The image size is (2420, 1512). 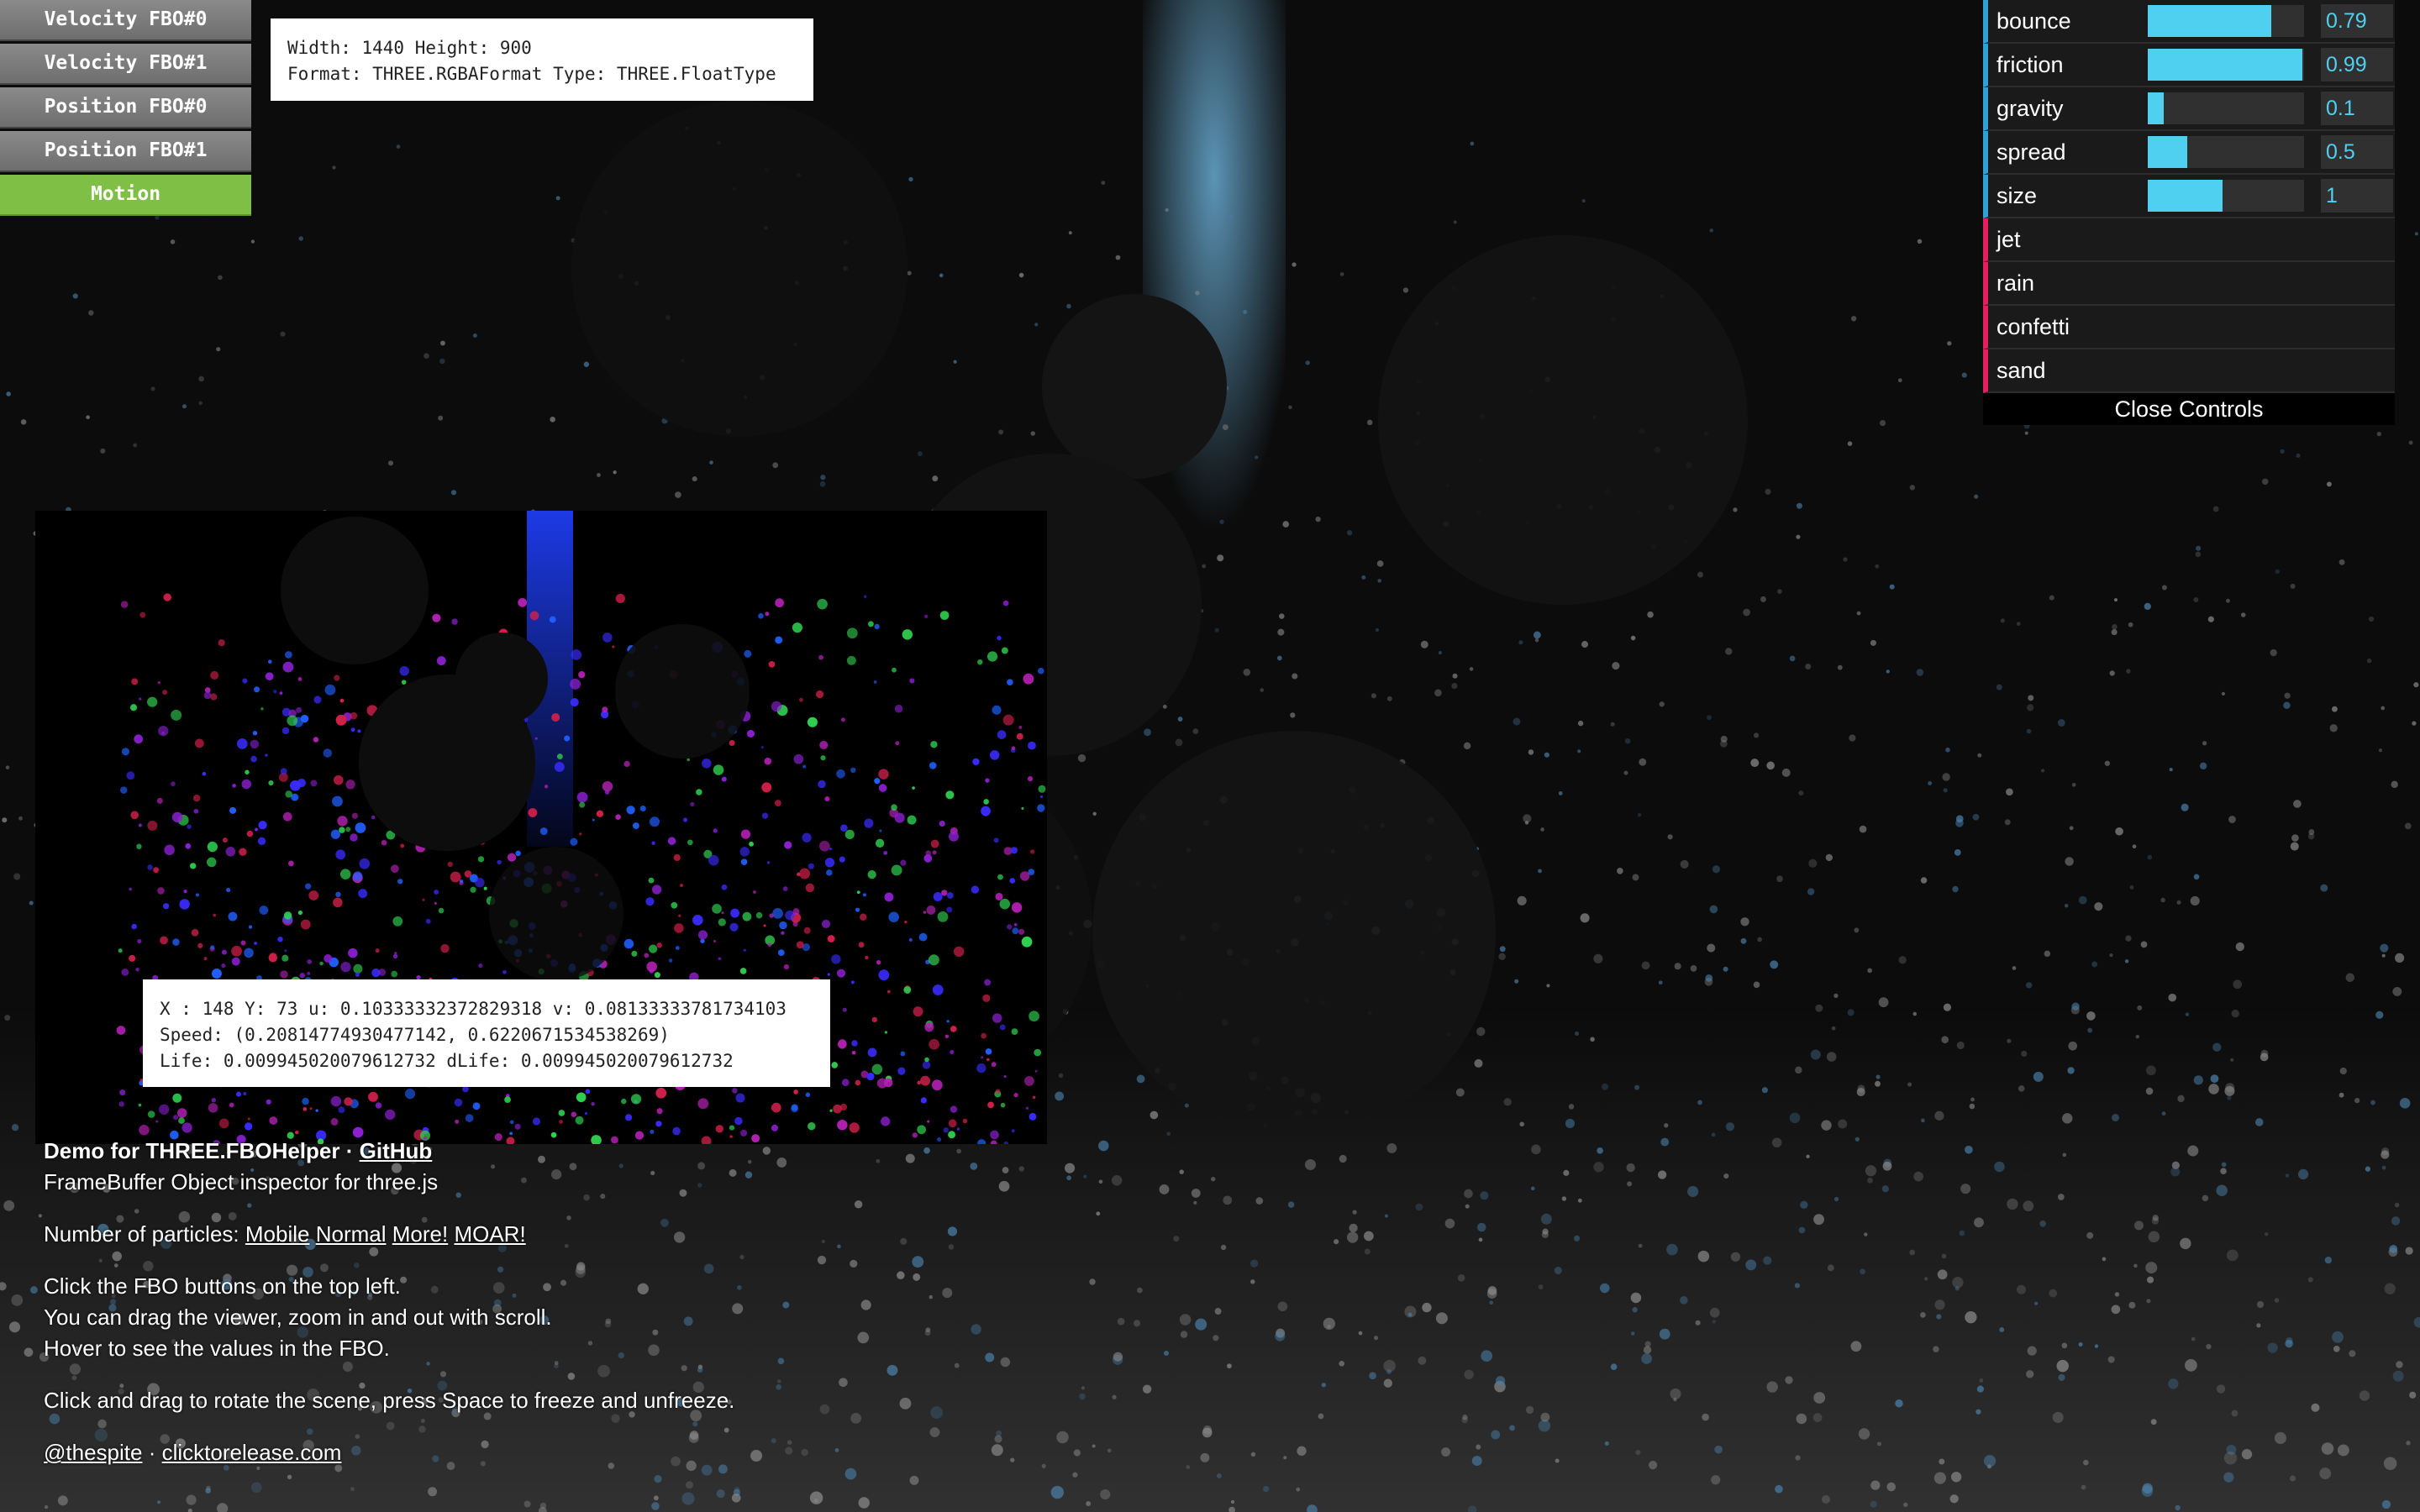 I want to click on spread-control: spread 0.5, so click(x=2189, y=153).